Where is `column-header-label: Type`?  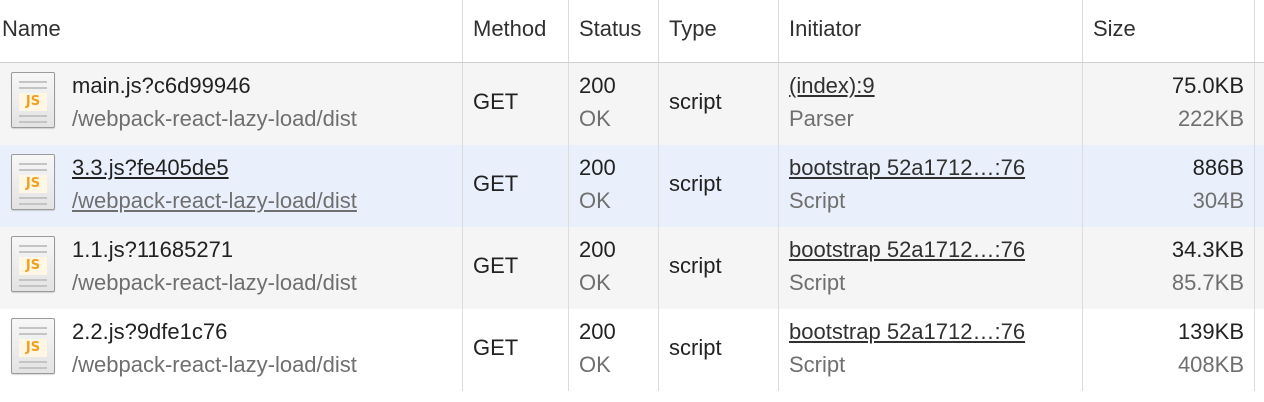
column-header-label: Type is located at coordinates (693, 28).